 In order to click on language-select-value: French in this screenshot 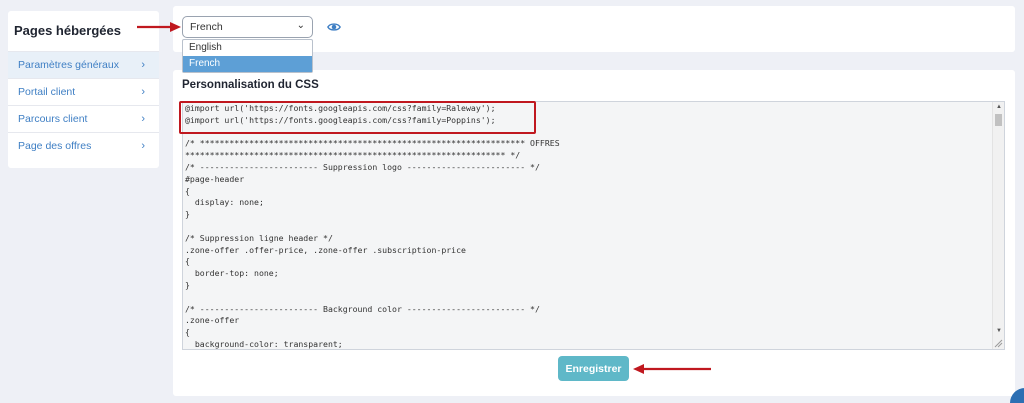, I will do `click(206, 27)`.